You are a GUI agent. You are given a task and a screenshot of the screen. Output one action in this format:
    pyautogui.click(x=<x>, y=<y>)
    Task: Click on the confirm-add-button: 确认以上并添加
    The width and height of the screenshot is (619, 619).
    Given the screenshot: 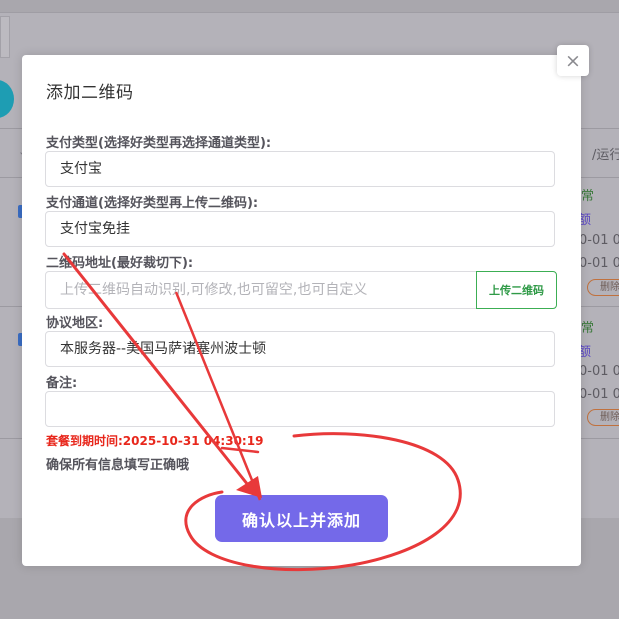 What is the action you would take?
    pyautogui.click(x=301, y=518)
    